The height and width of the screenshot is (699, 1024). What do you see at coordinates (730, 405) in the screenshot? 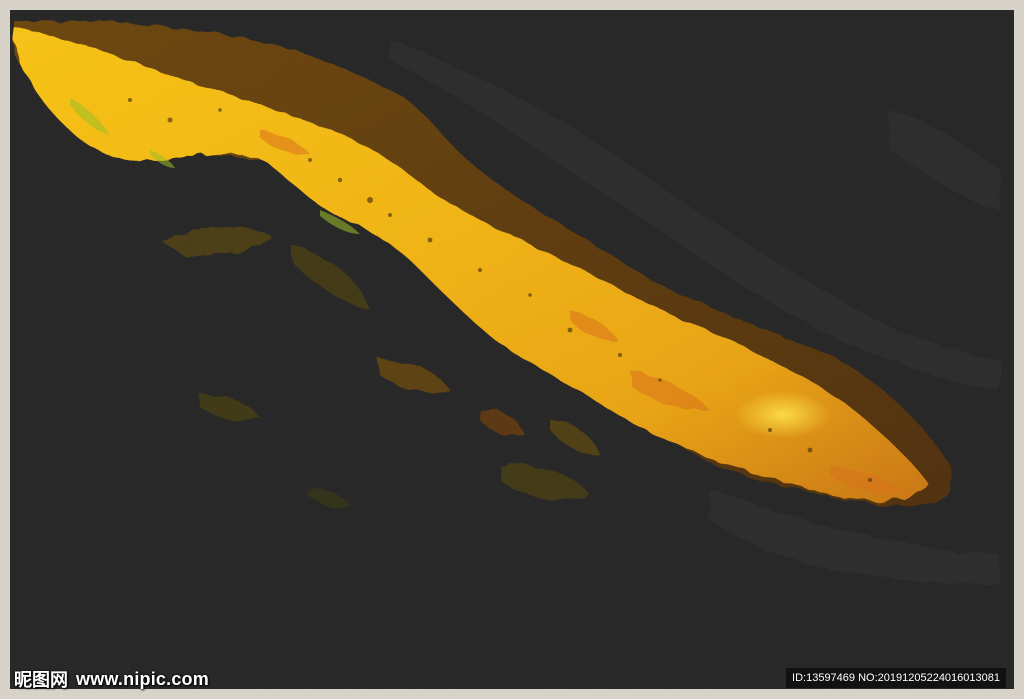
I see `streak-highlight` at bounding box center [730, 405].